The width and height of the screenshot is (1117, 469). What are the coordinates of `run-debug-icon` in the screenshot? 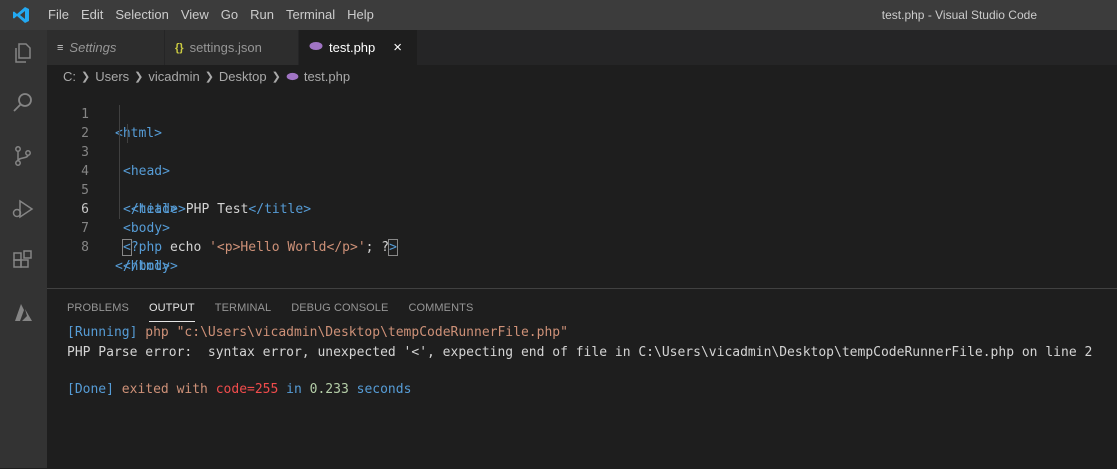 It's located at (23, 209).